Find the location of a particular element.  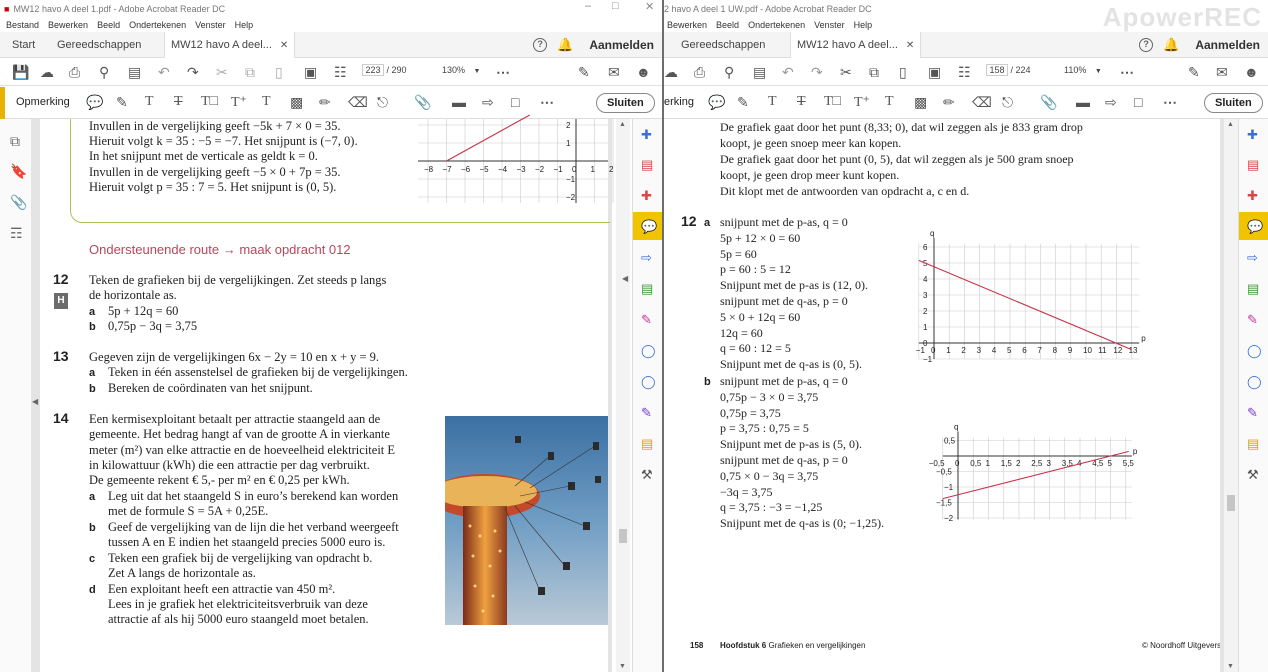

fill-sign-icon: ✎ is located at coordinates (584, 72).